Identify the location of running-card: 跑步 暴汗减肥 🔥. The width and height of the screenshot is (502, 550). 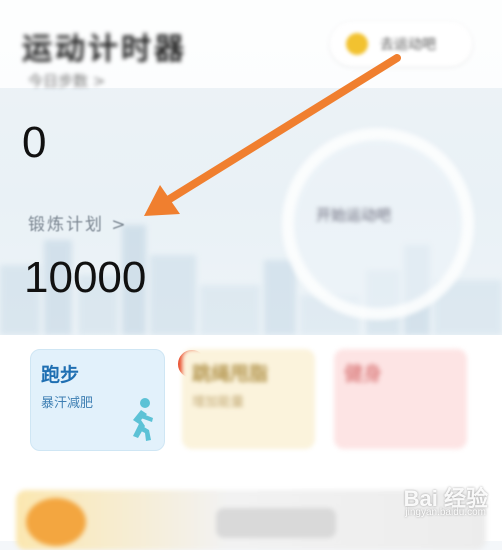
(119, 399).